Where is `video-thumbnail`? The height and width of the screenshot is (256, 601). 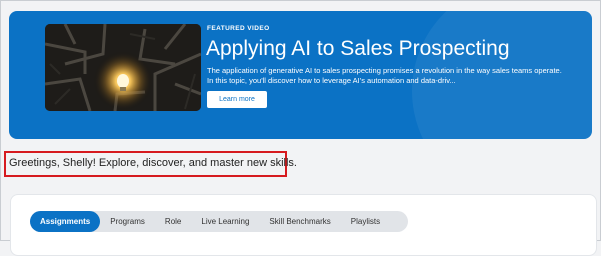
video-thumbnail is located at coordinates (123, 67).